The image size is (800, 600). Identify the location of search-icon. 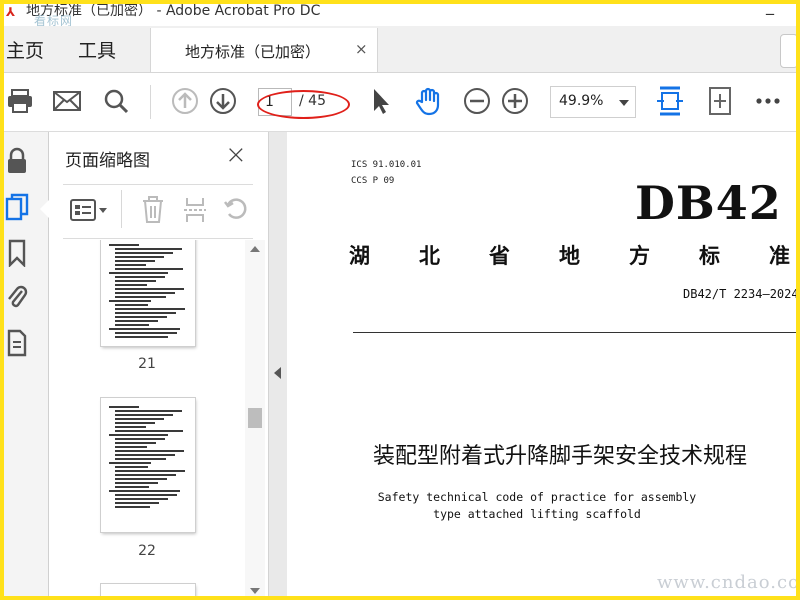
(116, 101).